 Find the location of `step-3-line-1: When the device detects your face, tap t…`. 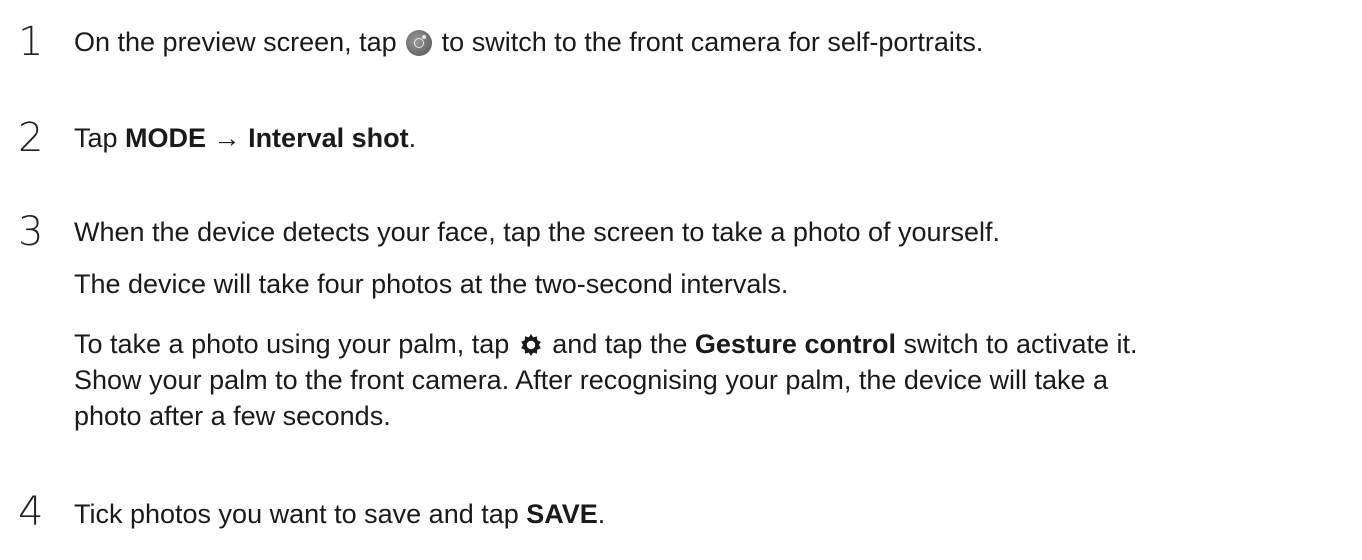

step-3-line-1: When the device detects your face, tap t… is located at coordinates (537, 232).